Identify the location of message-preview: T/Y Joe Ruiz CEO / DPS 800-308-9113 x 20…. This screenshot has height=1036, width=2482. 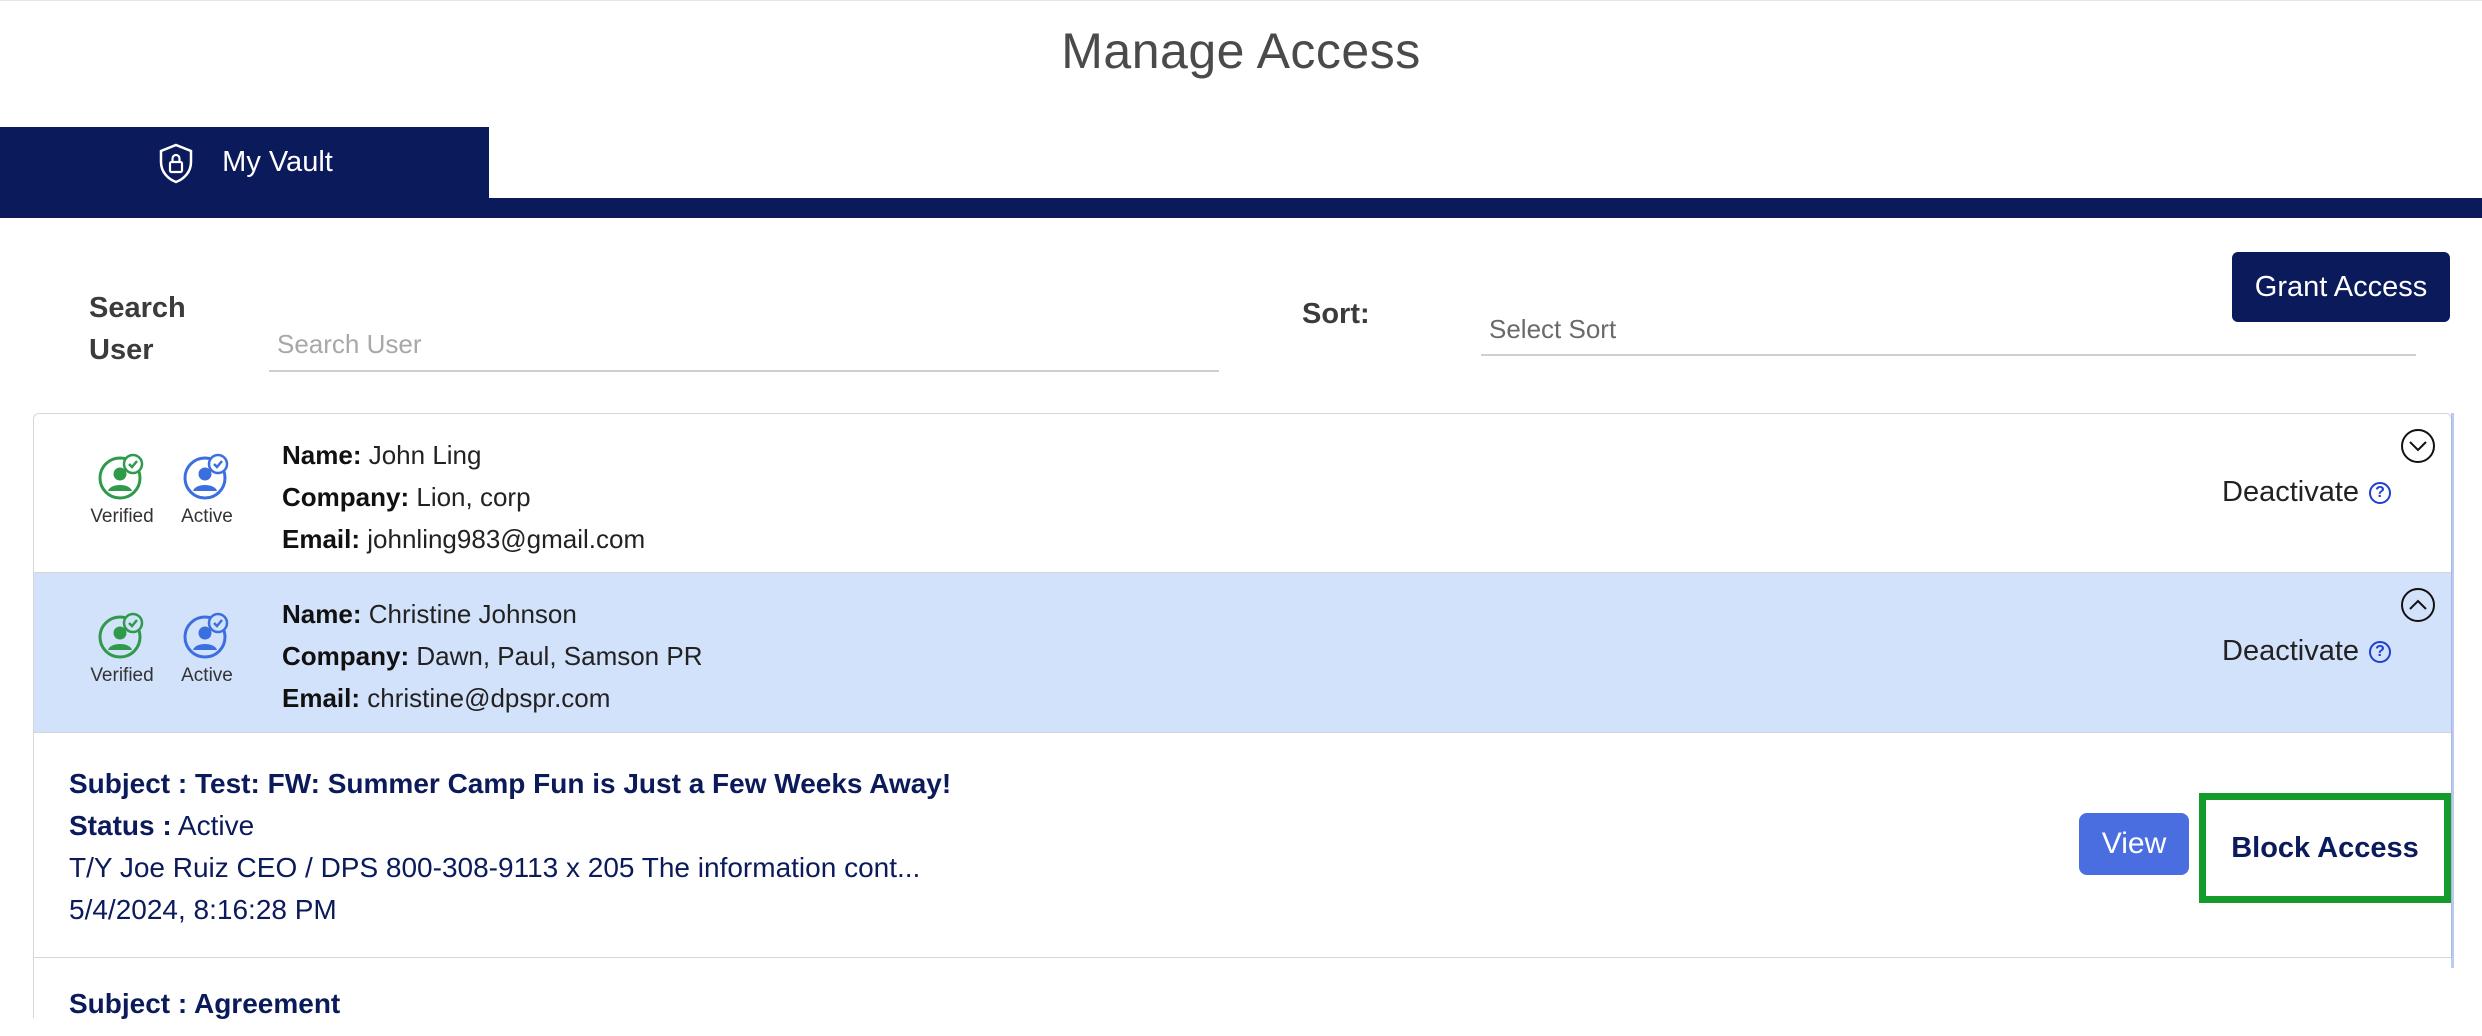
(495, 867).